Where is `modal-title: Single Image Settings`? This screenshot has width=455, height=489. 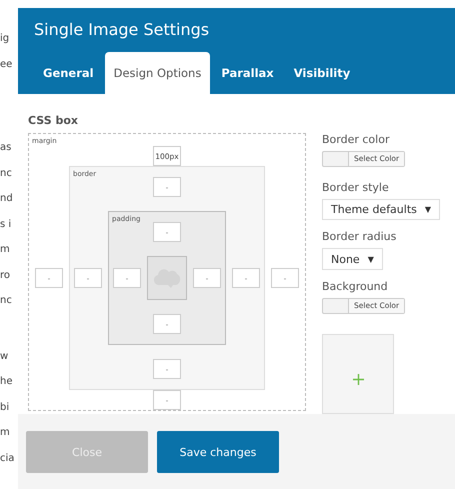 modal-title: Single Image Settings is located at coordinates (122, 30).